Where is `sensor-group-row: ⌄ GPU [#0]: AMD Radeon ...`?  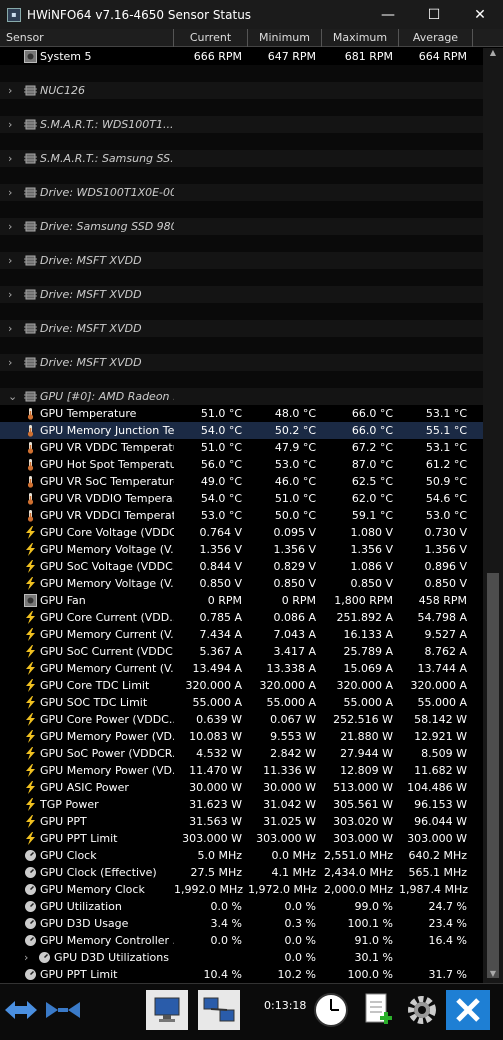
sensor-group-row: ⌄ GPU [#0]: AMD Radeon ... is located at coordinates (241, 396).